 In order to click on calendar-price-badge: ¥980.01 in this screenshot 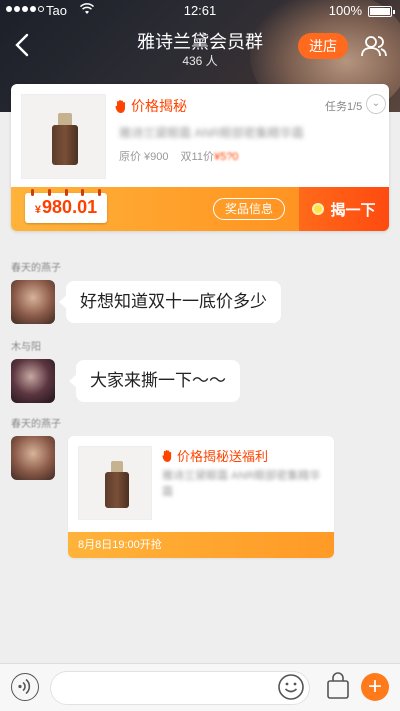, I will do `click(66, 206)`.